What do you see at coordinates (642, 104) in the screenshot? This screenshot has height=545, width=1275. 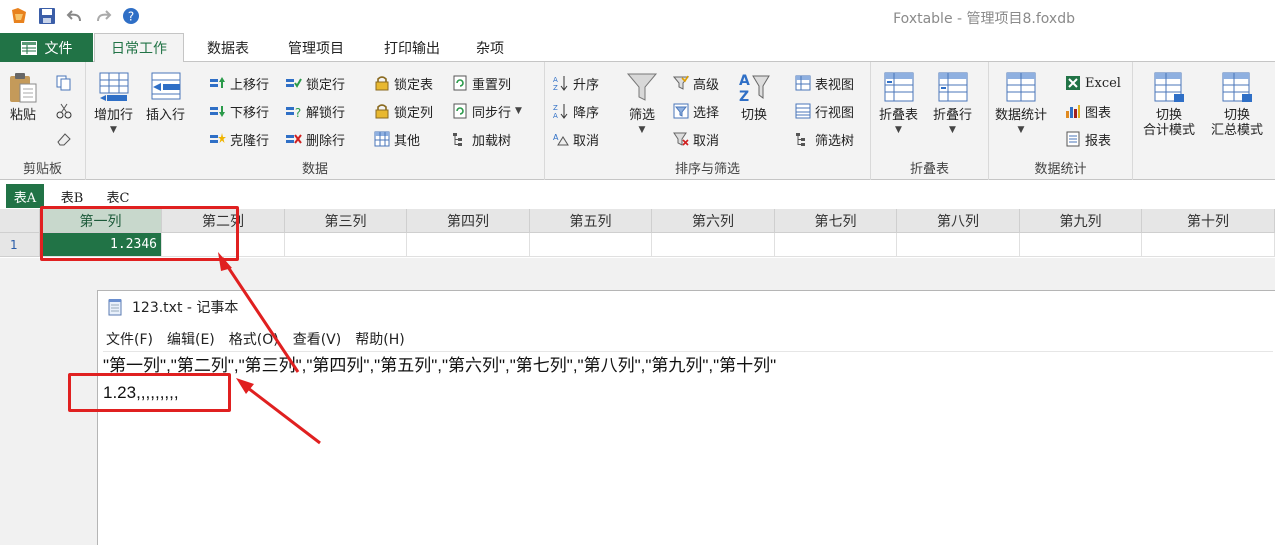 I see `filter-button: 筛选 ▼` at bounding box center [642, 104].